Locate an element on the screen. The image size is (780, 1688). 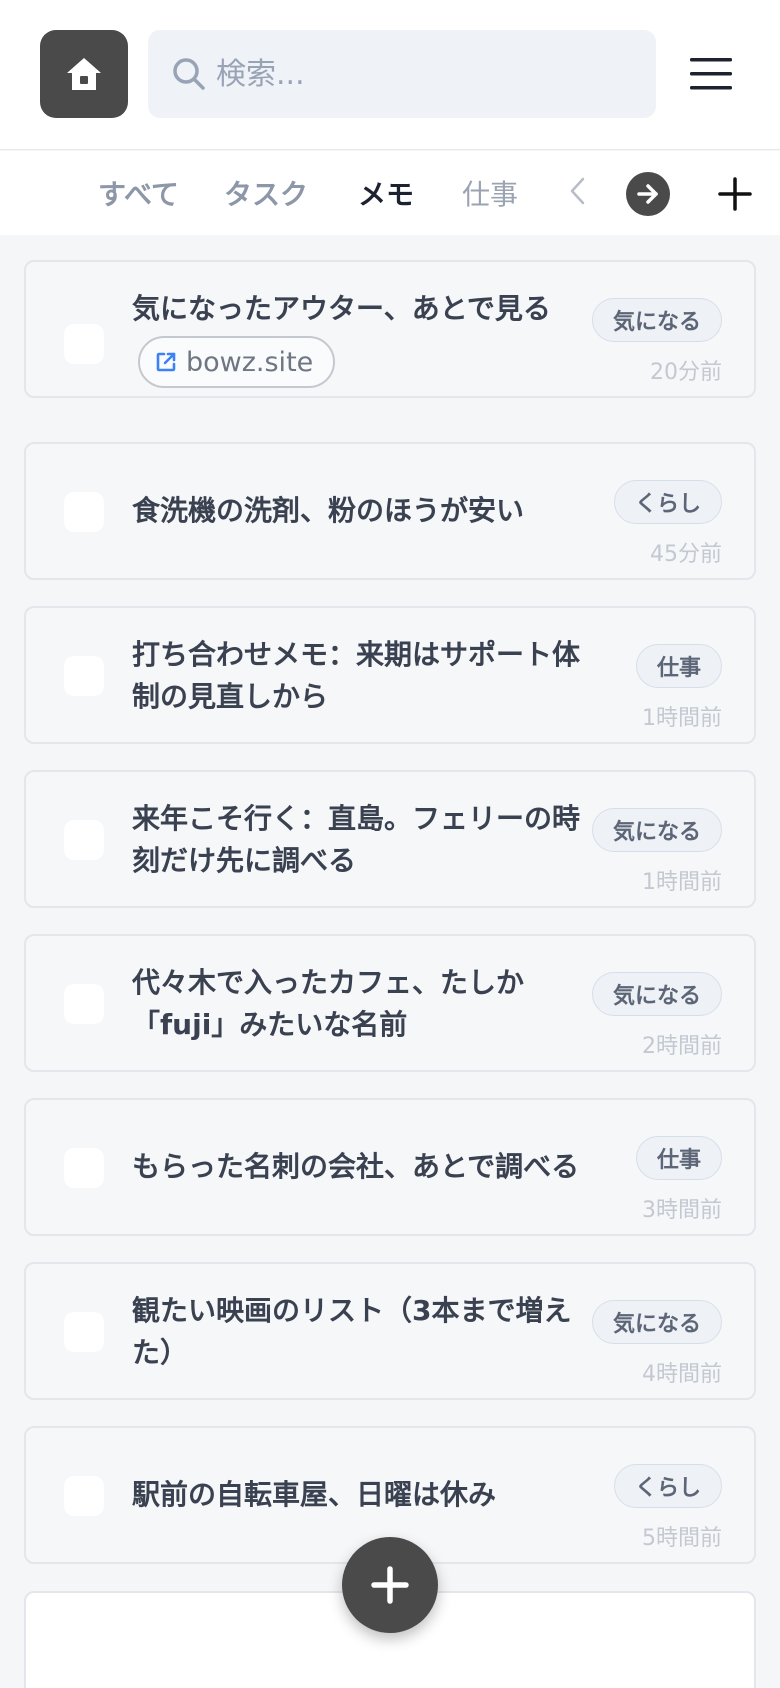
list-item: 来年こそ行く：直島。フェリーの時刻だけ先に調べる 気になる 1時間前 is located at coordinates (390, 839).